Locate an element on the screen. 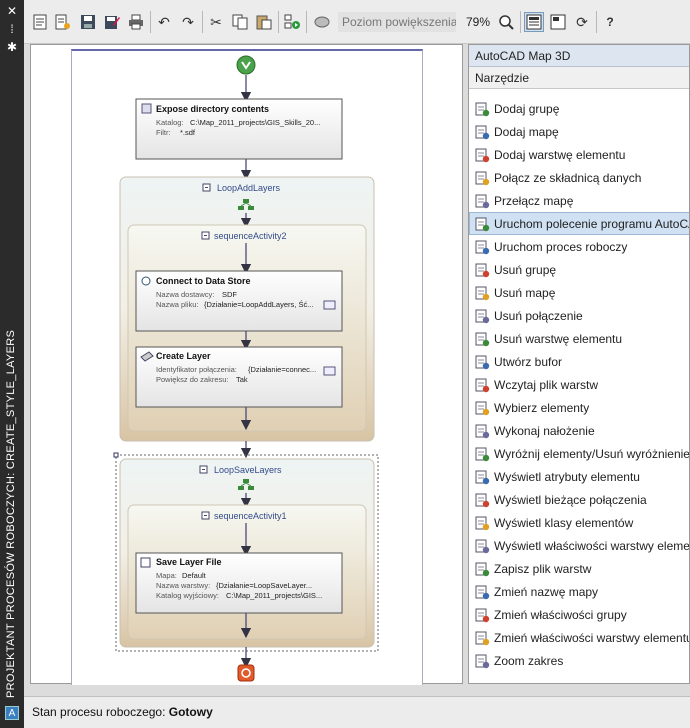  zoom-fit-icon is located at coordinates (506, 22).